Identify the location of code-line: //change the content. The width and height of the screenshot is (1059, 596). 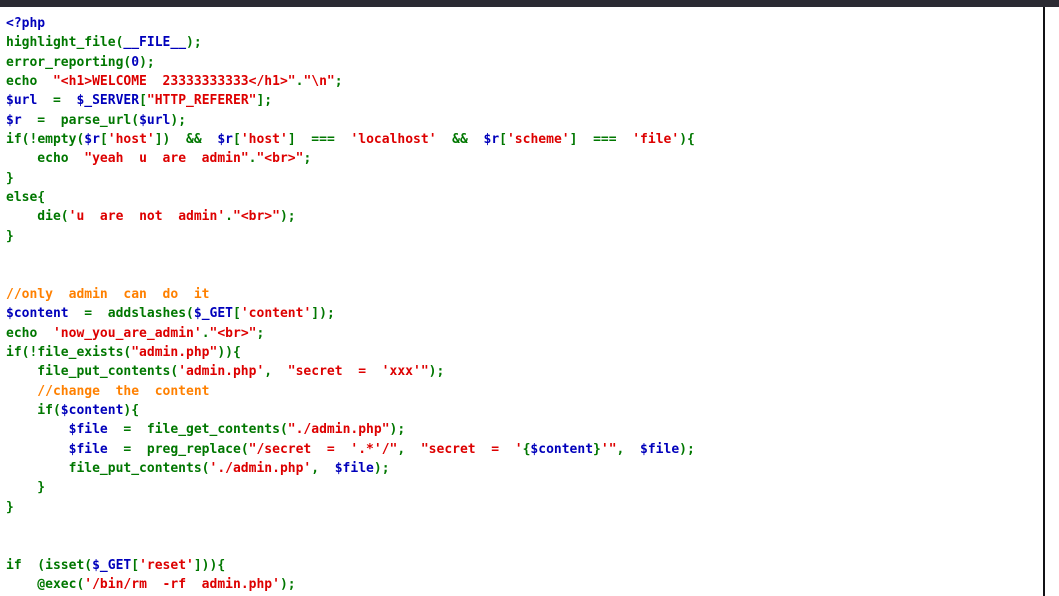
(524, 391).